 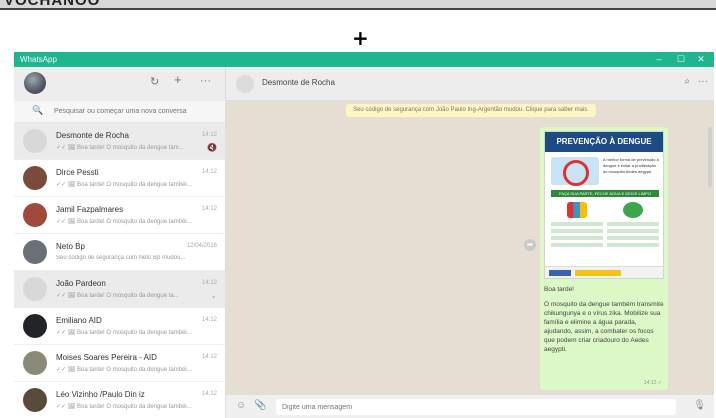 What do you see at coordinates (633, 228) in the screenshot?
I see `poster-column-right` at bounding box center [633, 228].